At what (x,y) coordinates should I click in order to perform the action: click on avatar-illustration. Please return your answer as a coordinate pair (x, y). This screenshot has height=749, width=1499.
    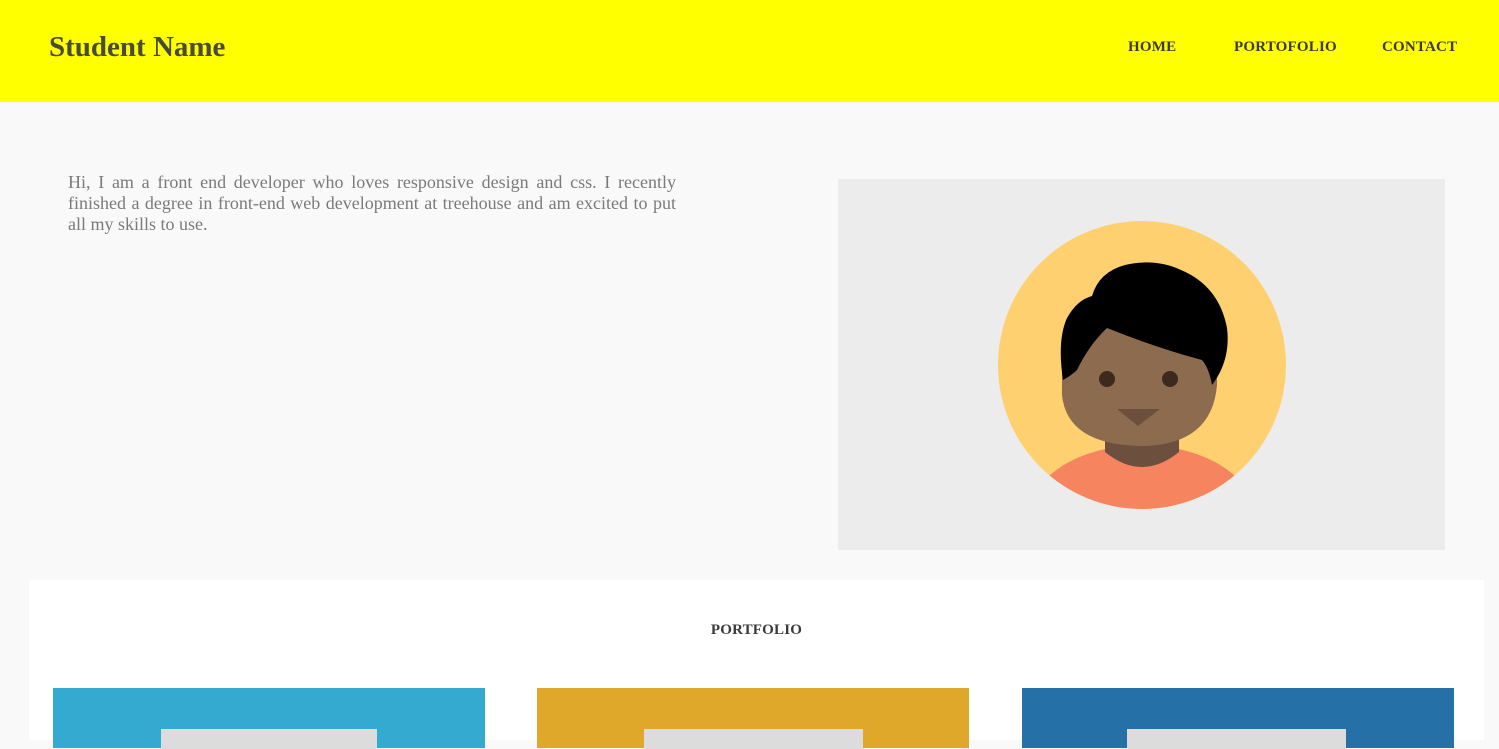
    Looking at the image, I should click on (1142, 365).